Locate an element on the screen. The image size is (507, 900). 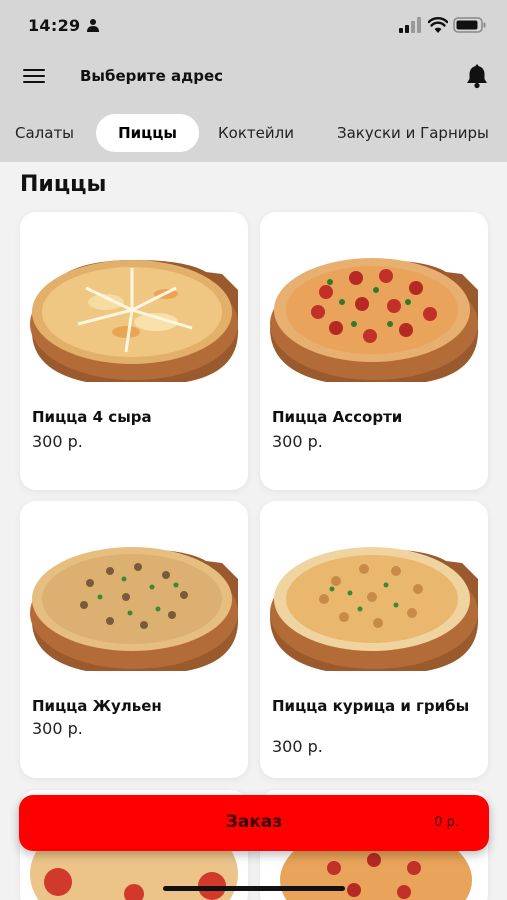
product-card-four-cheese: Пицца 4 сыра 300 р. is located at coordinates (134, 351).